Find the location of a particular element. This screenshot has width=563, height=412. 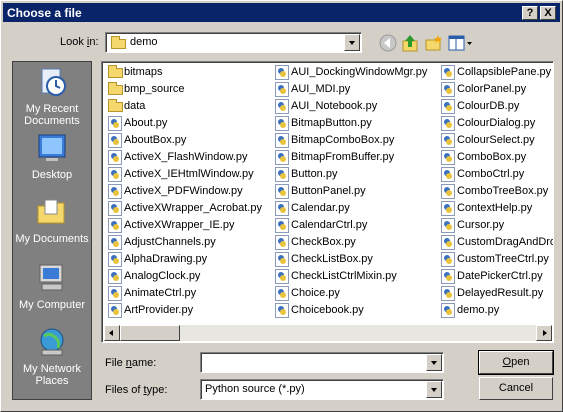

scroll-right-icon is located at coordinates (544, 333).